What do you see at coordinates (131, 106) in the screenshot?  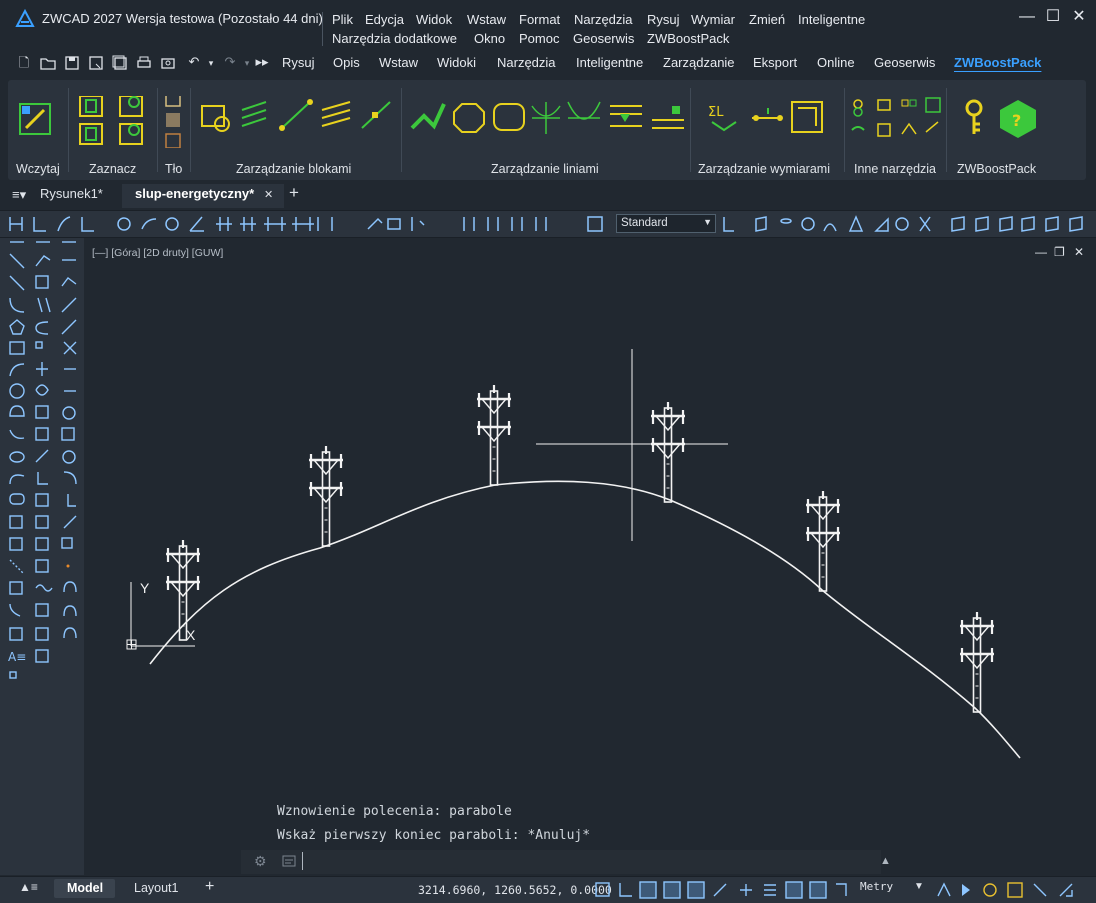 I see `select-filter-icon` at bounding box center [131, 106].